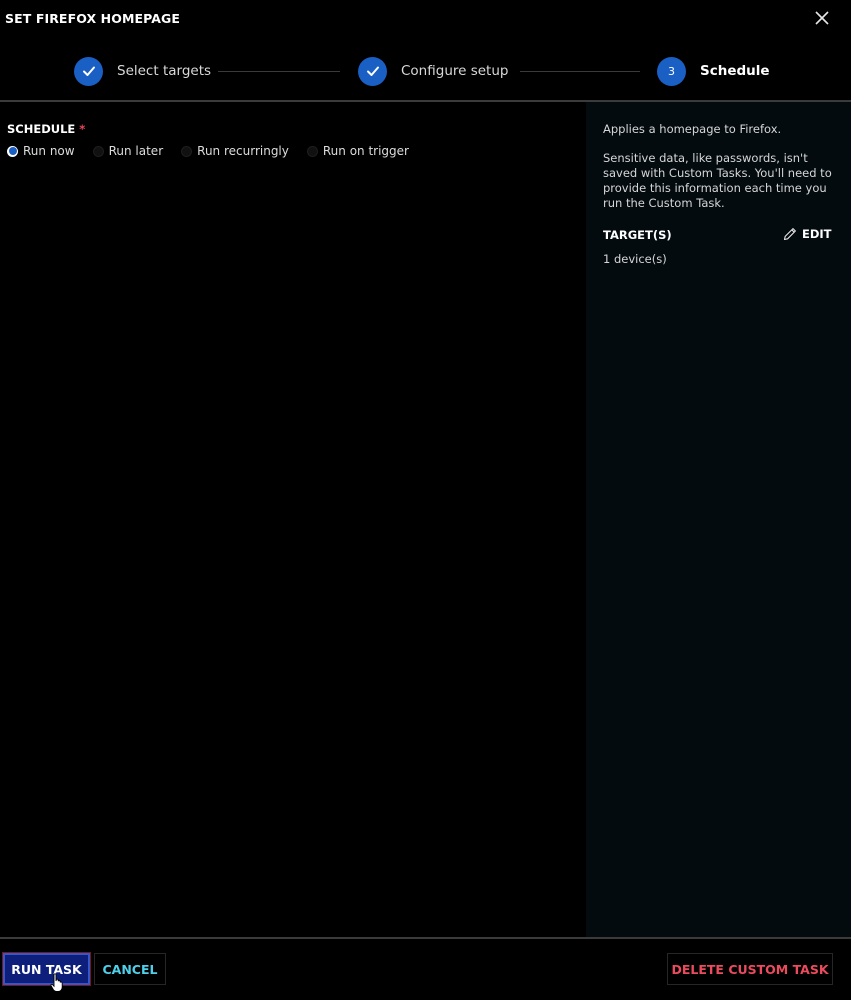  I want to click on targets-label: TARGET(S), so click(637, 235).